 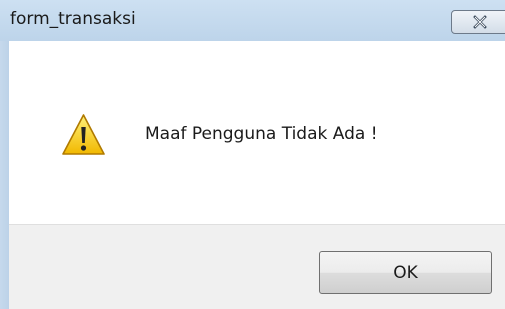 What do you see at coordinates (4, 175) in the screenshot?
I see `window-frame-left` at bounding box center [4, 175].